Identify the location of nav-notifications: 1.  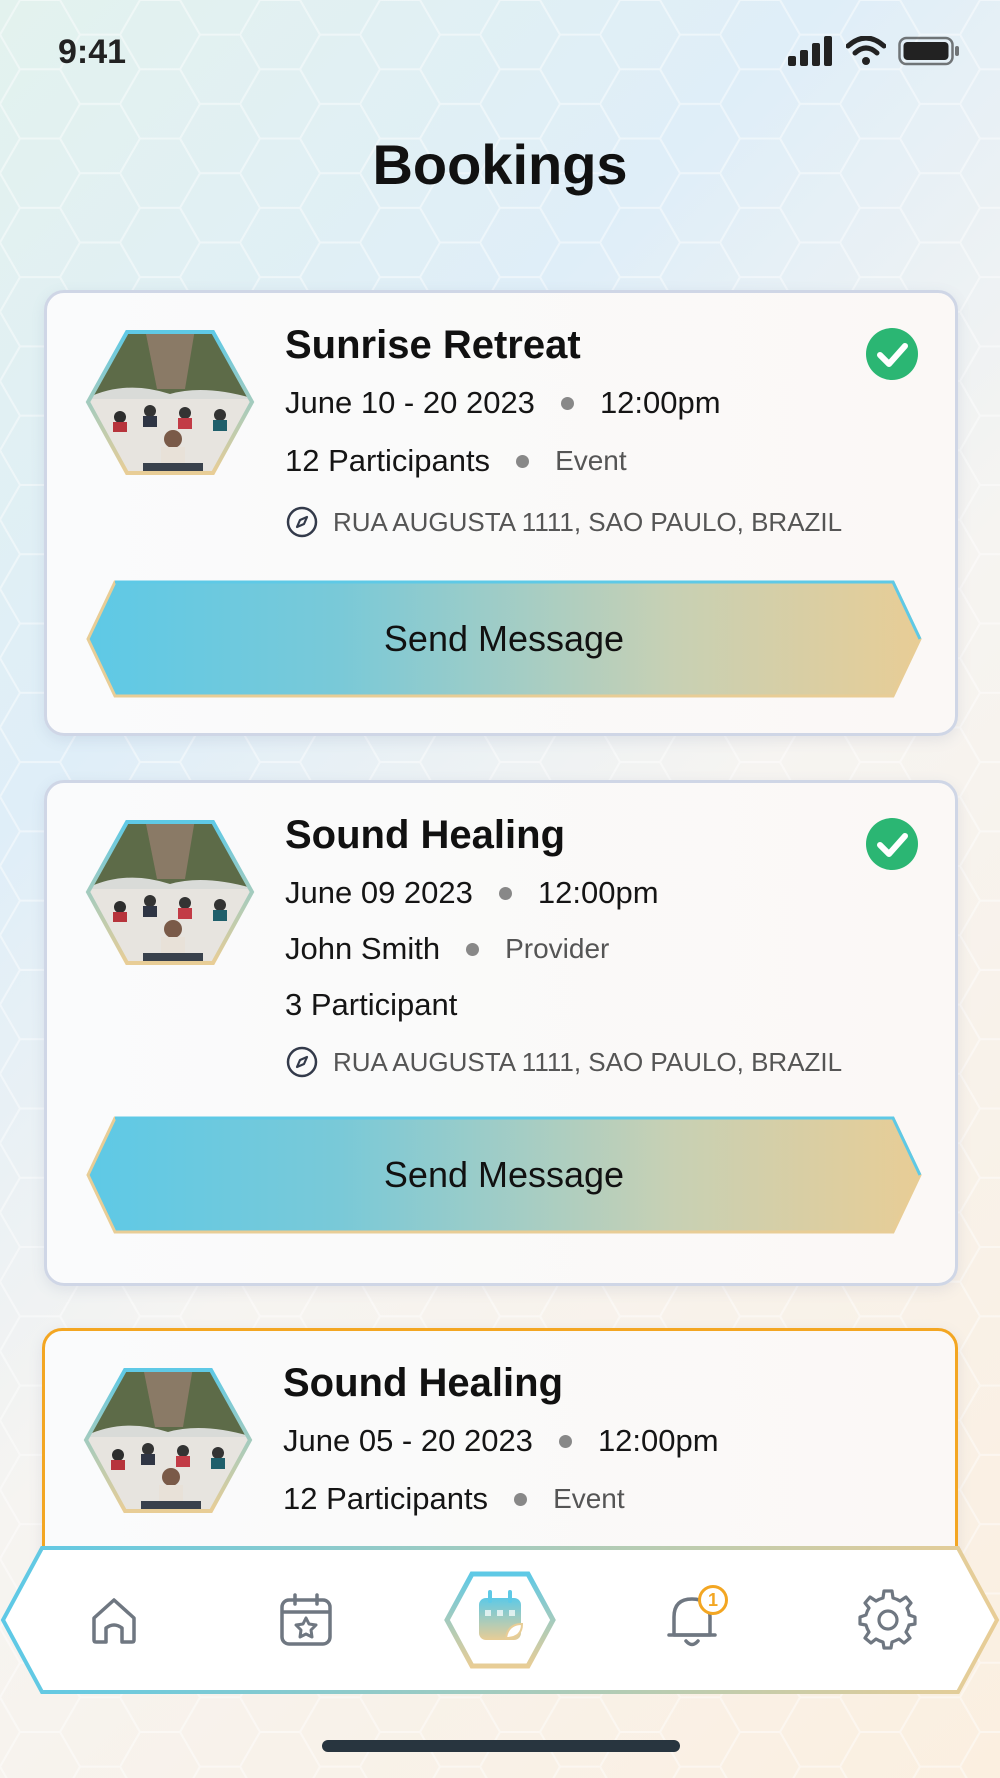
(695, 1620).